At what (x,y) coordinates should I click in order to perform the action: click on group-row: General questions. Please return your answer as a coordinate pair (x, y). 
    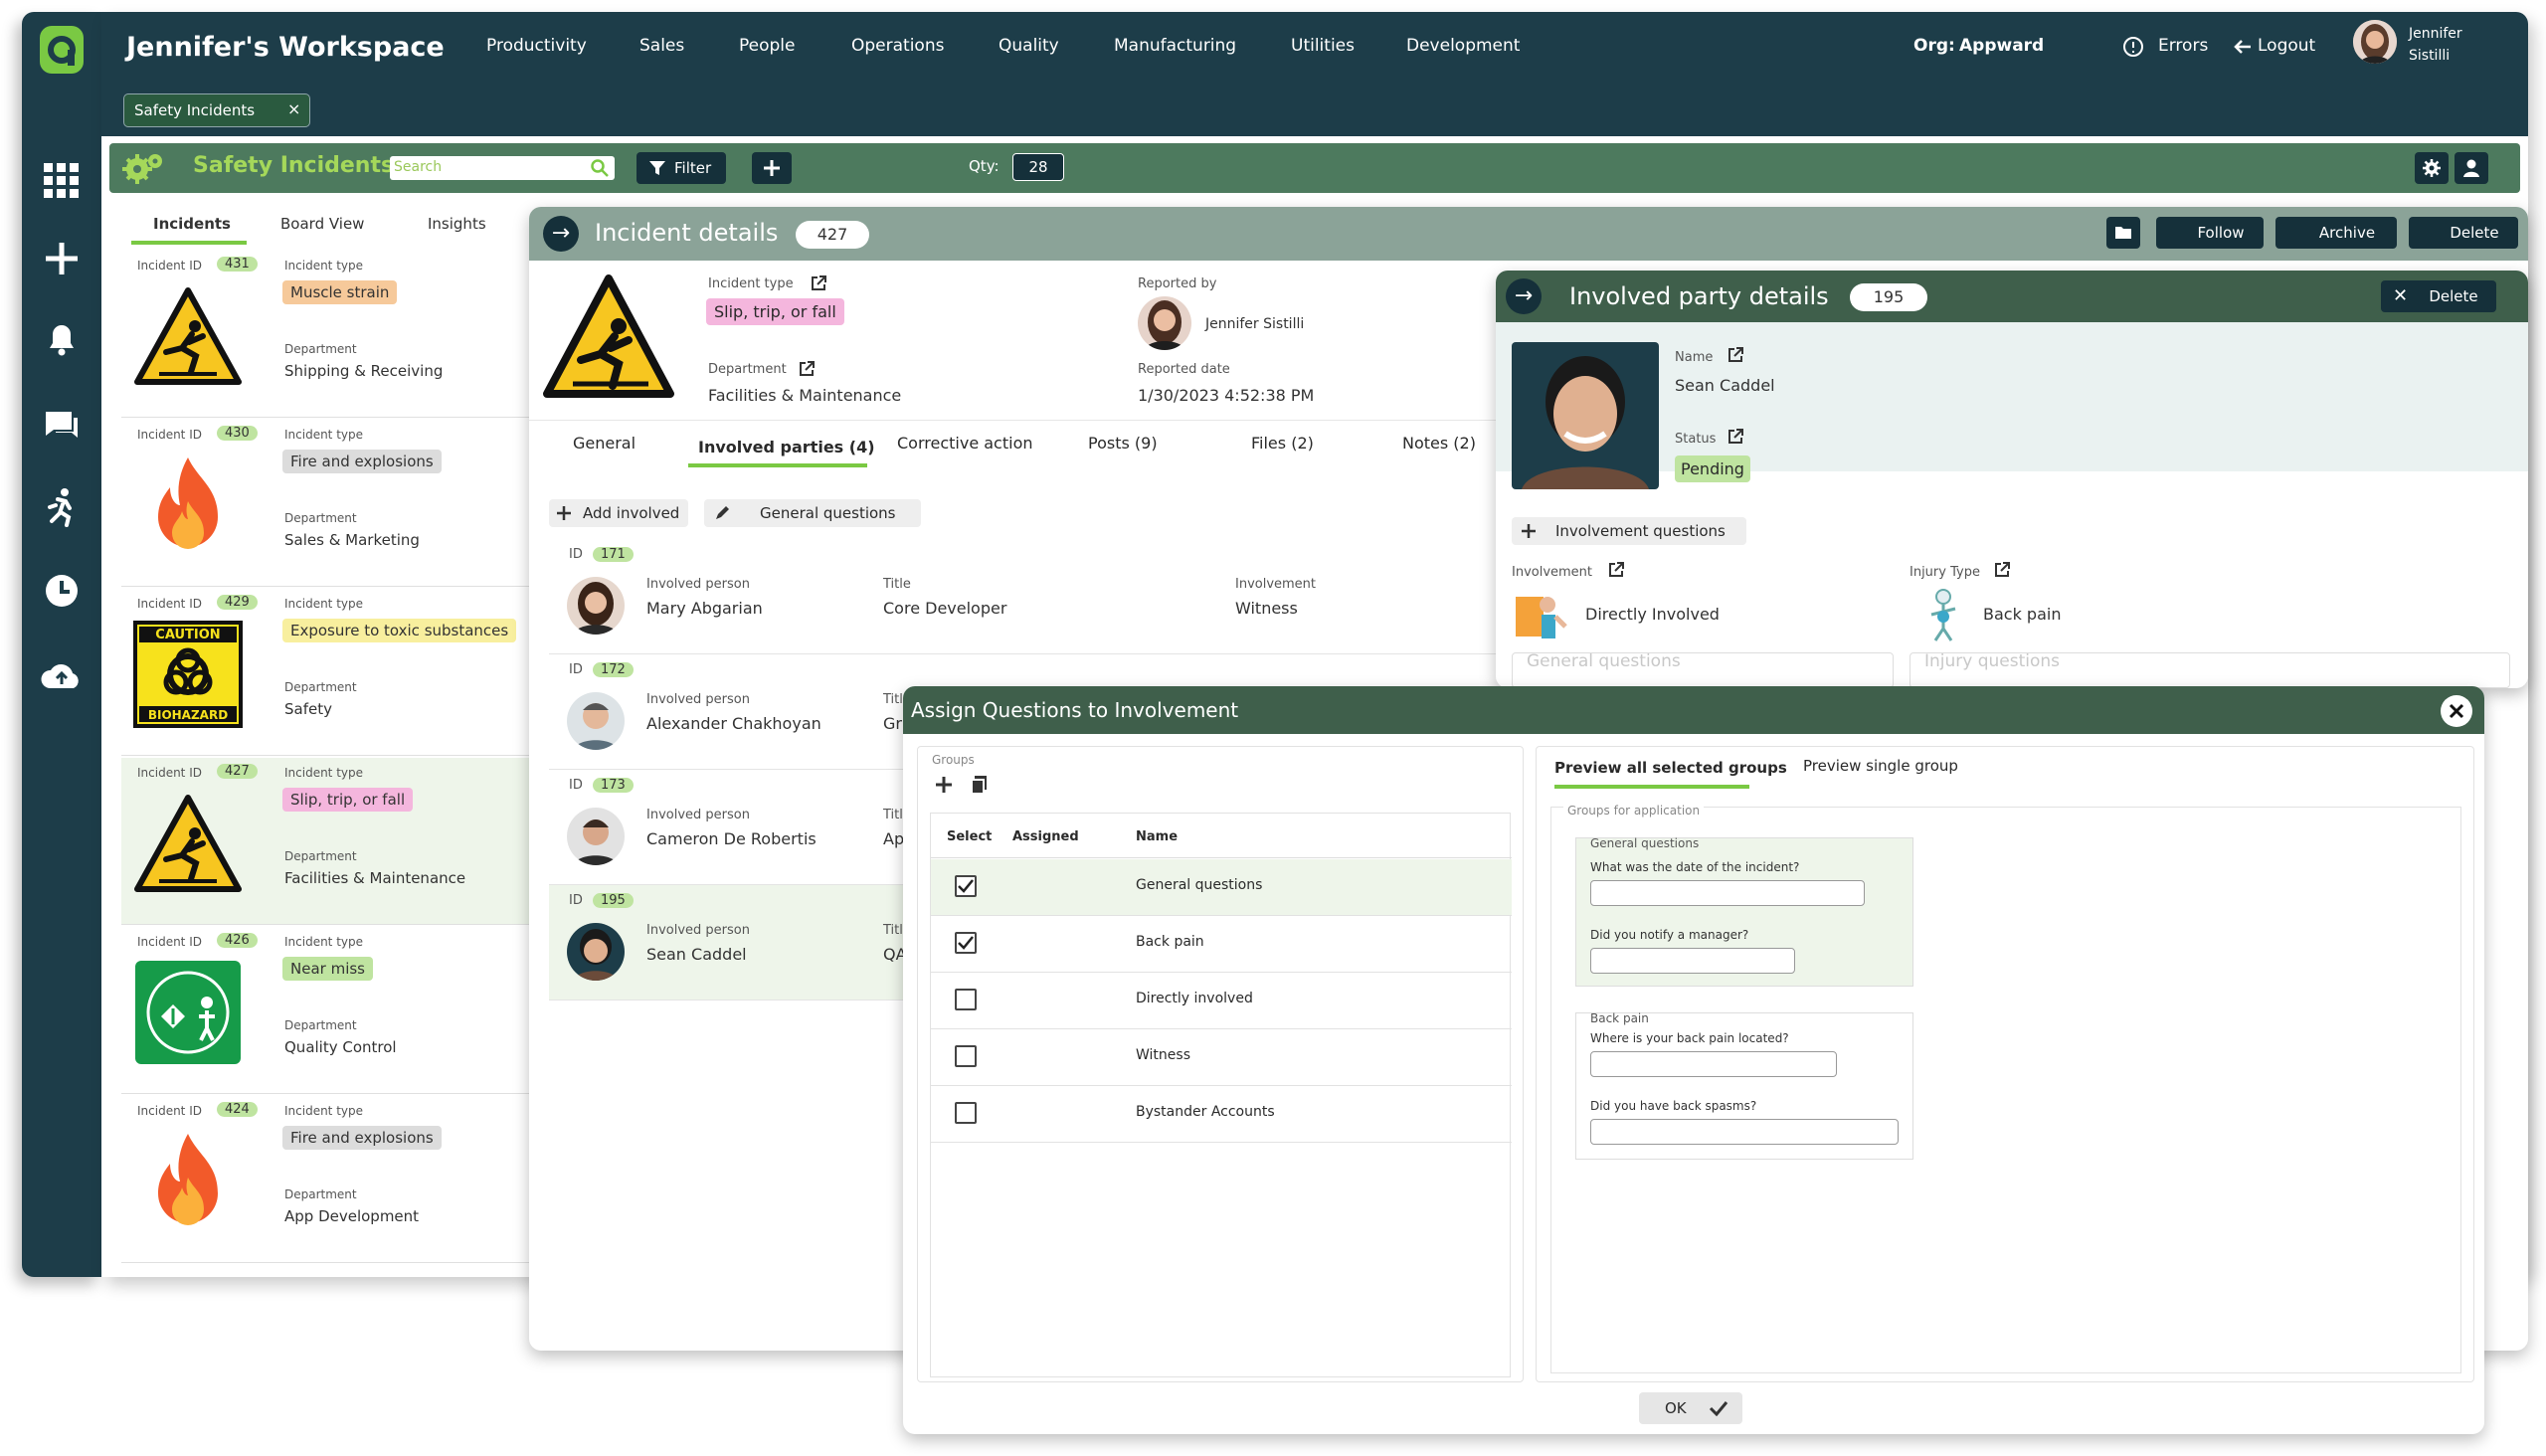
    Looking at the image, I should click on (1221, 887).